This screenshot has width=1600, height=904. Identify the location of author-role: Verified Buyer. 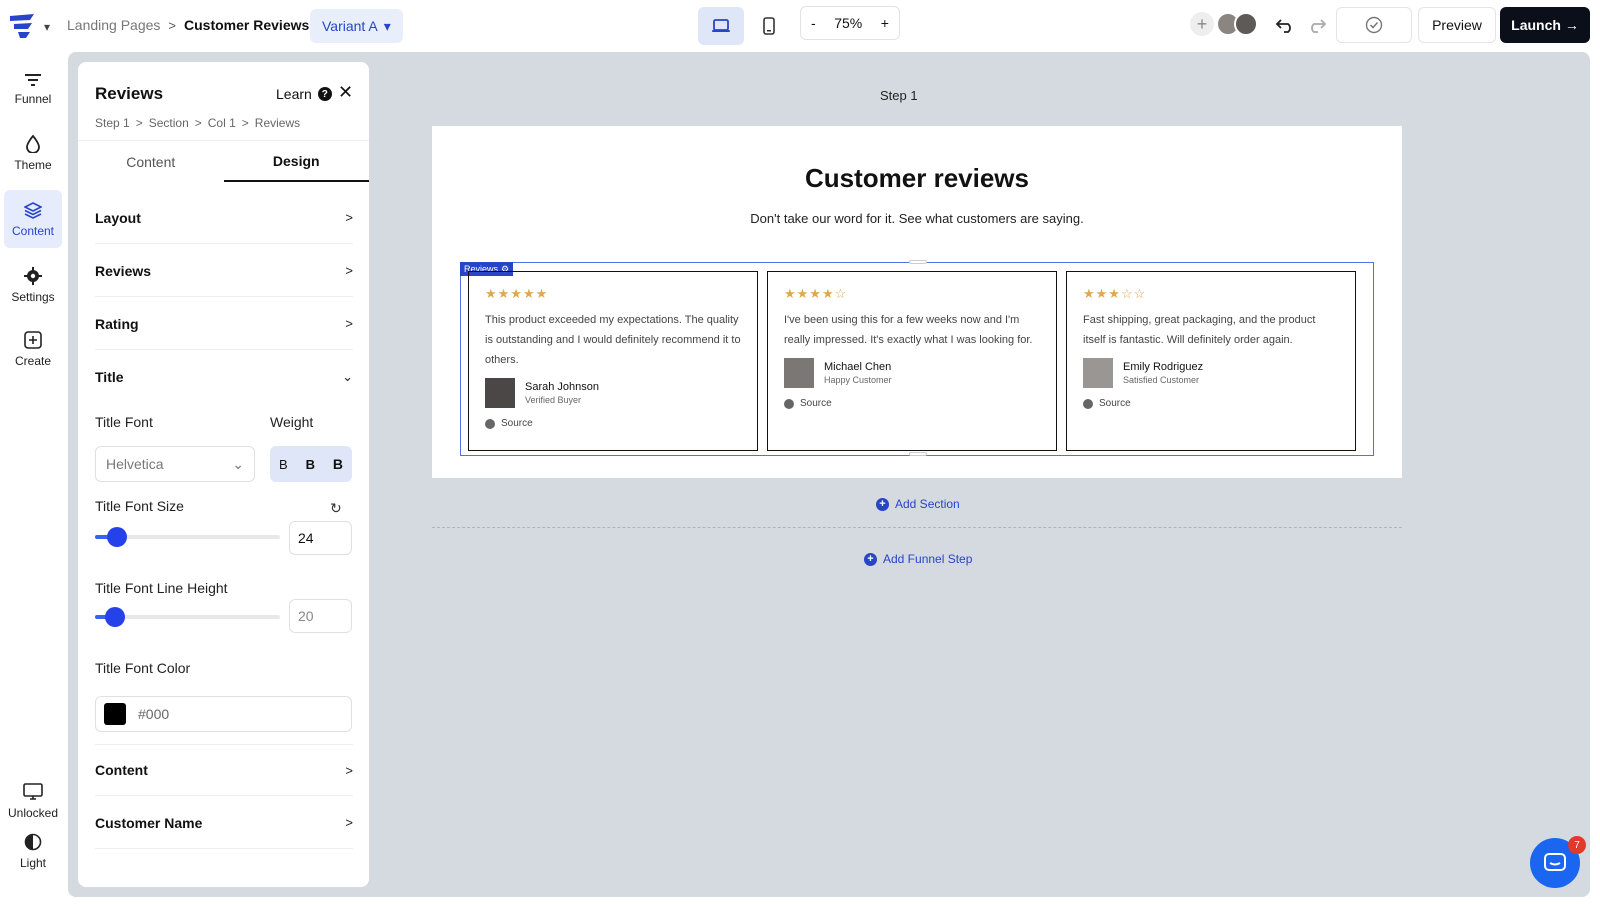
(553, 400).